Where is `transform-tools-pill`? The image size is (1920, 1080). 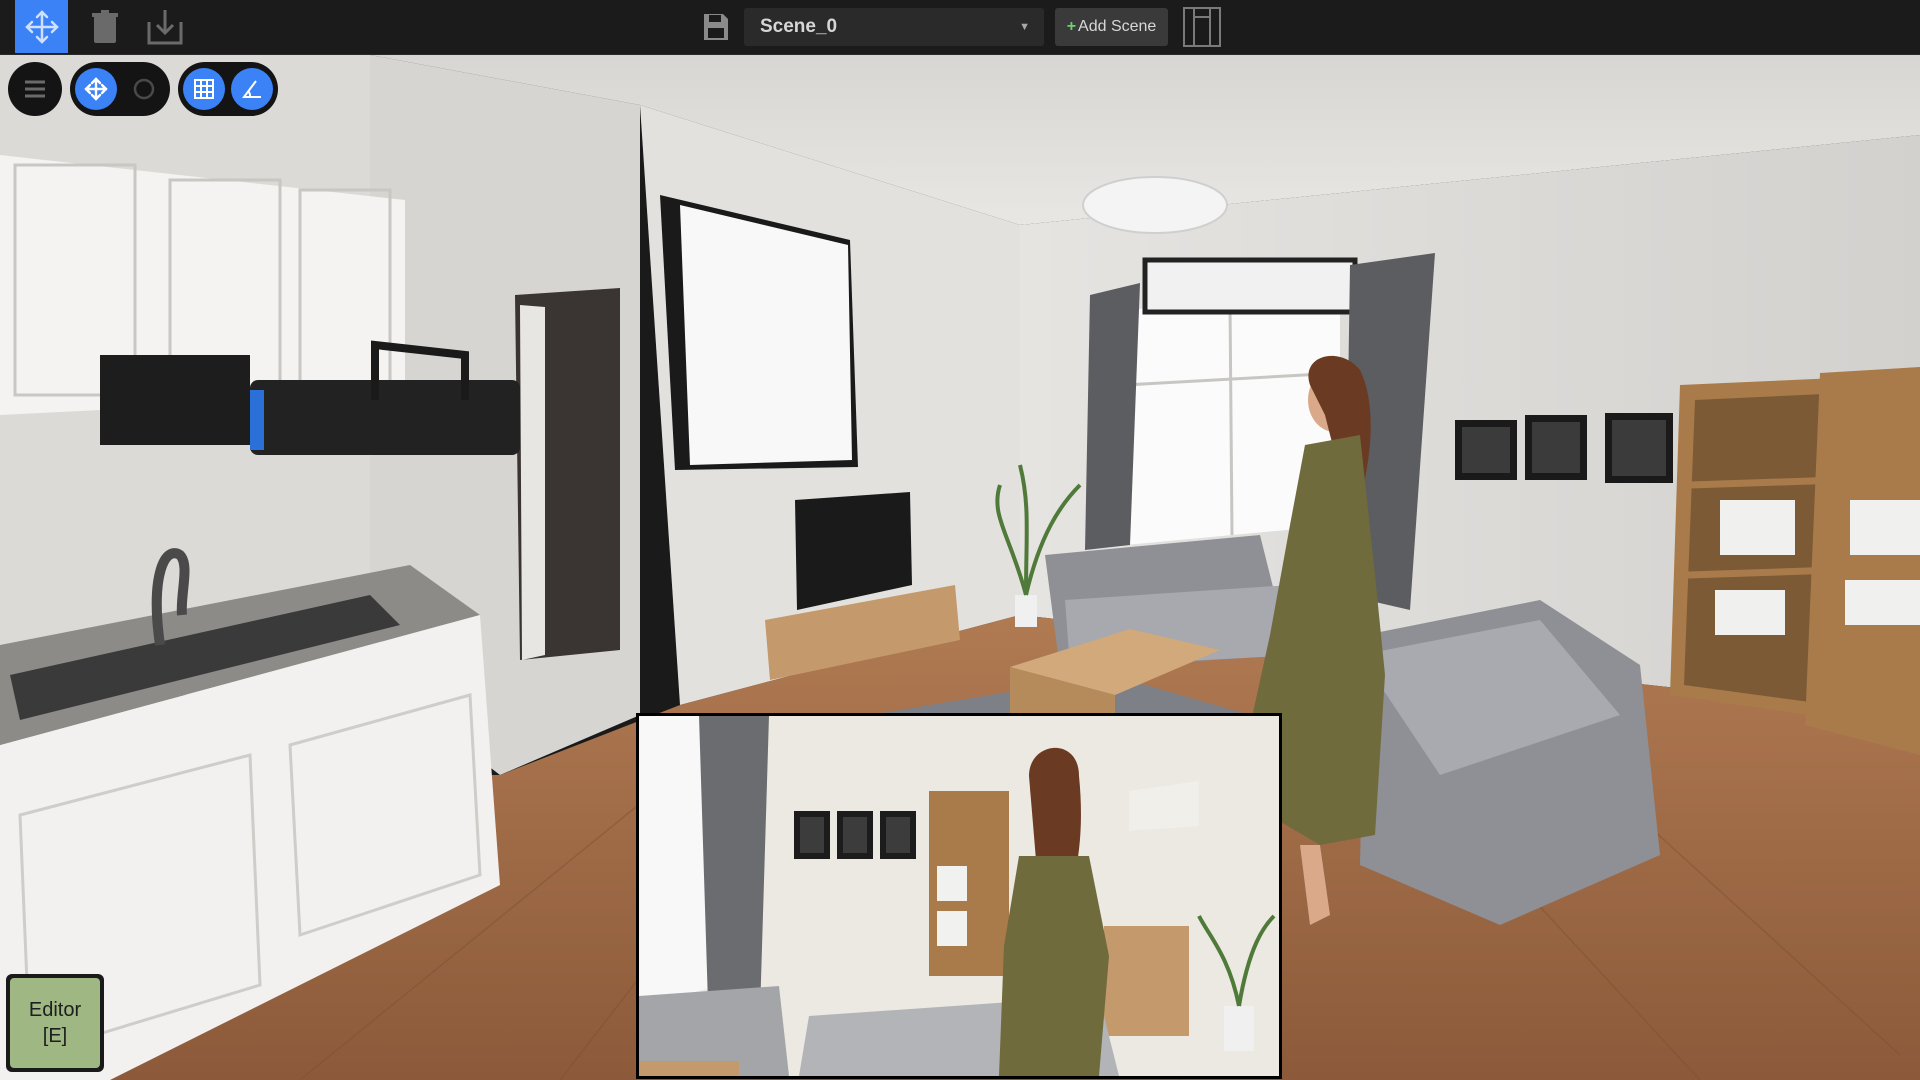
transform-tools-pill is located at coordinates (120, 89).